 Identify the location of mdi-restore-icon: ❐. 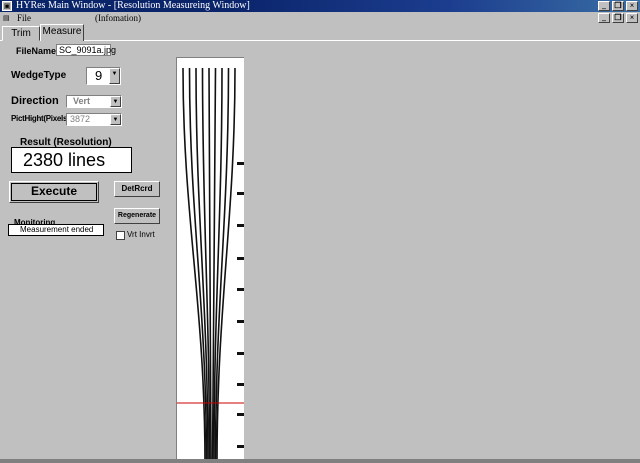
(618, 18).